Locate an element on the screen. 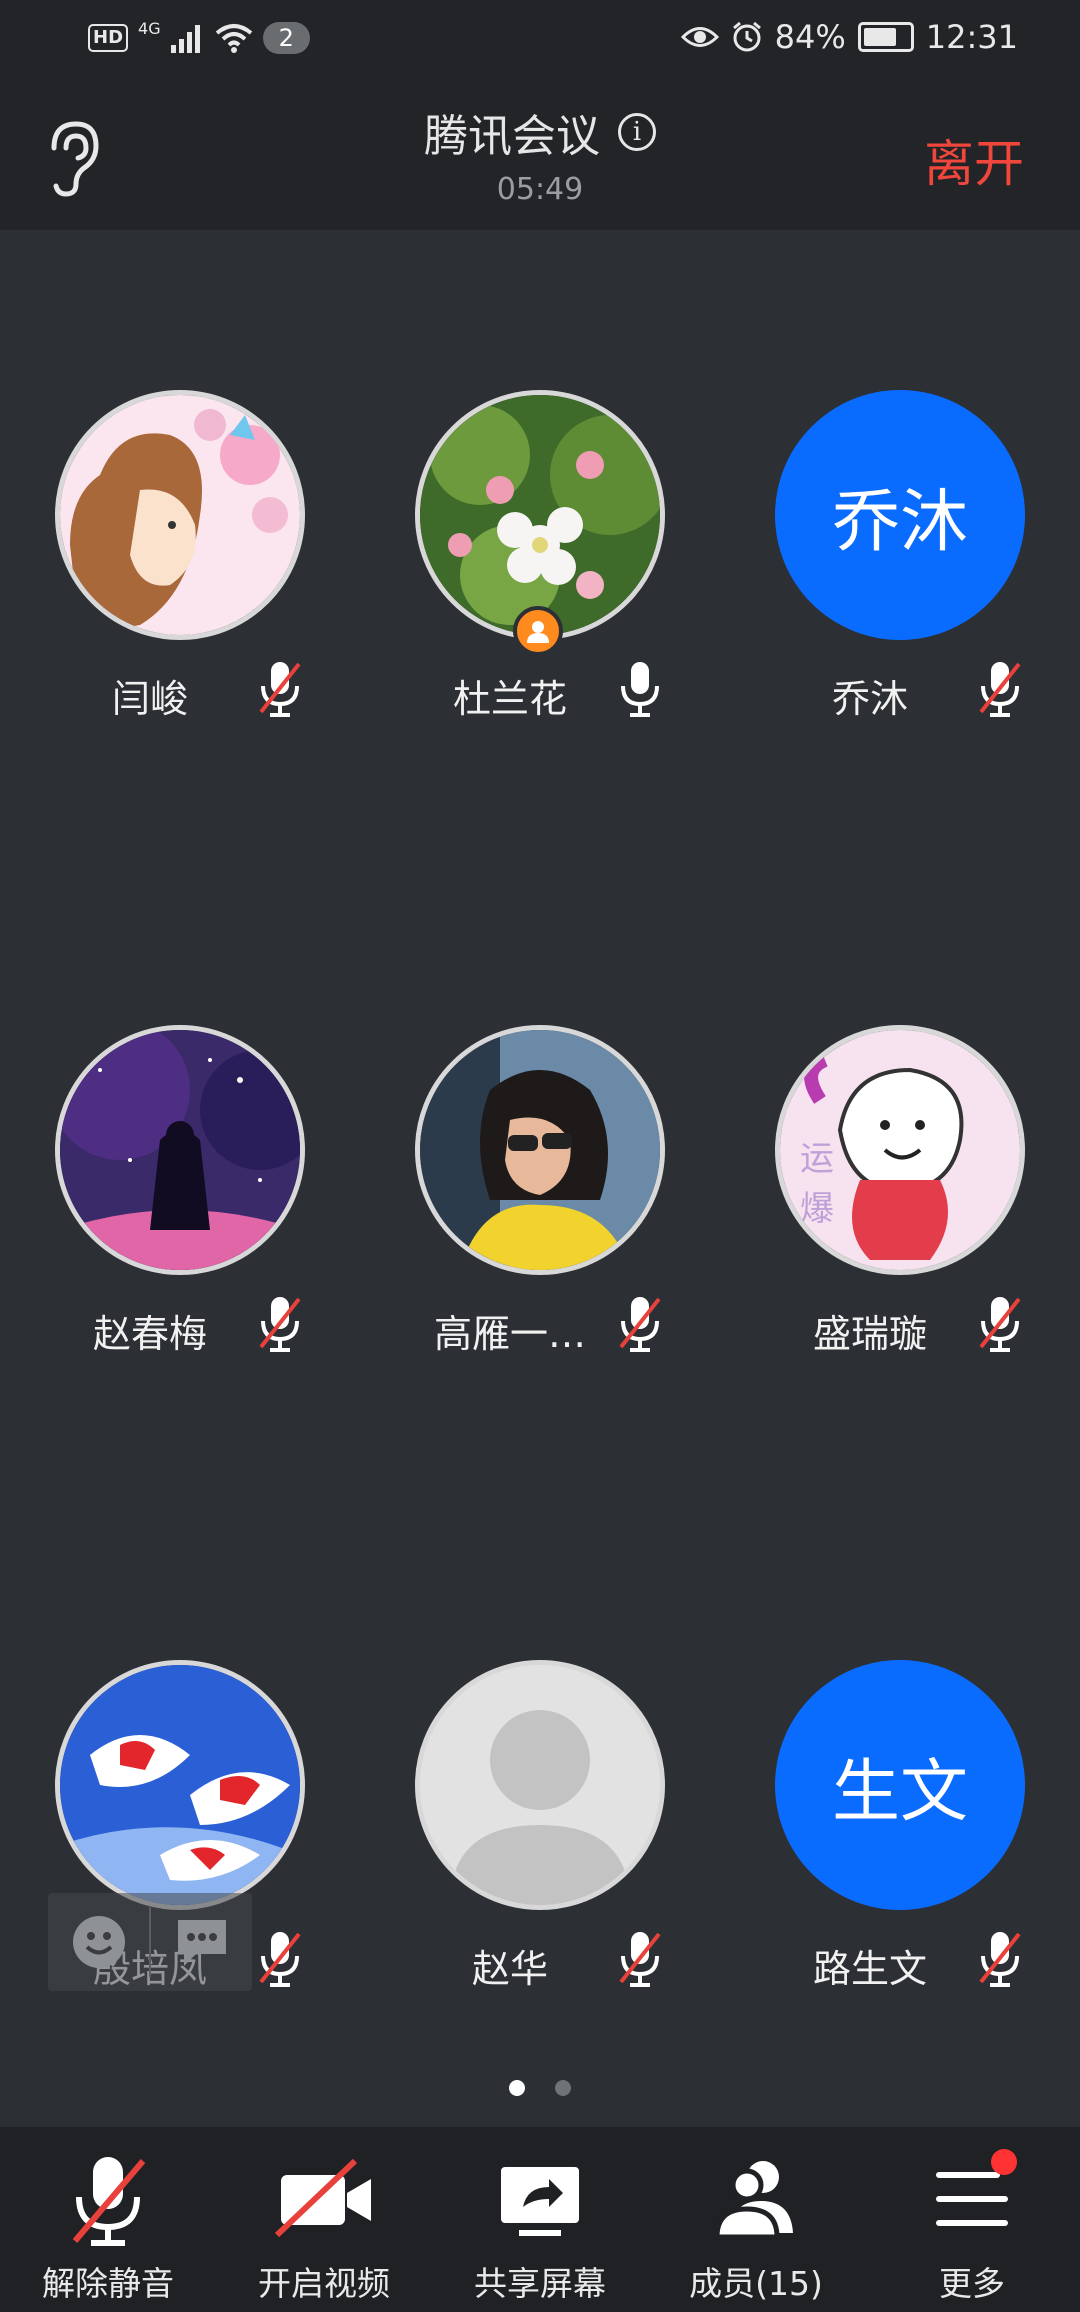 The height and width of the screenshot is (2312, 1080). participant-tile: 闫峻 is located at coordinates (180, 560).